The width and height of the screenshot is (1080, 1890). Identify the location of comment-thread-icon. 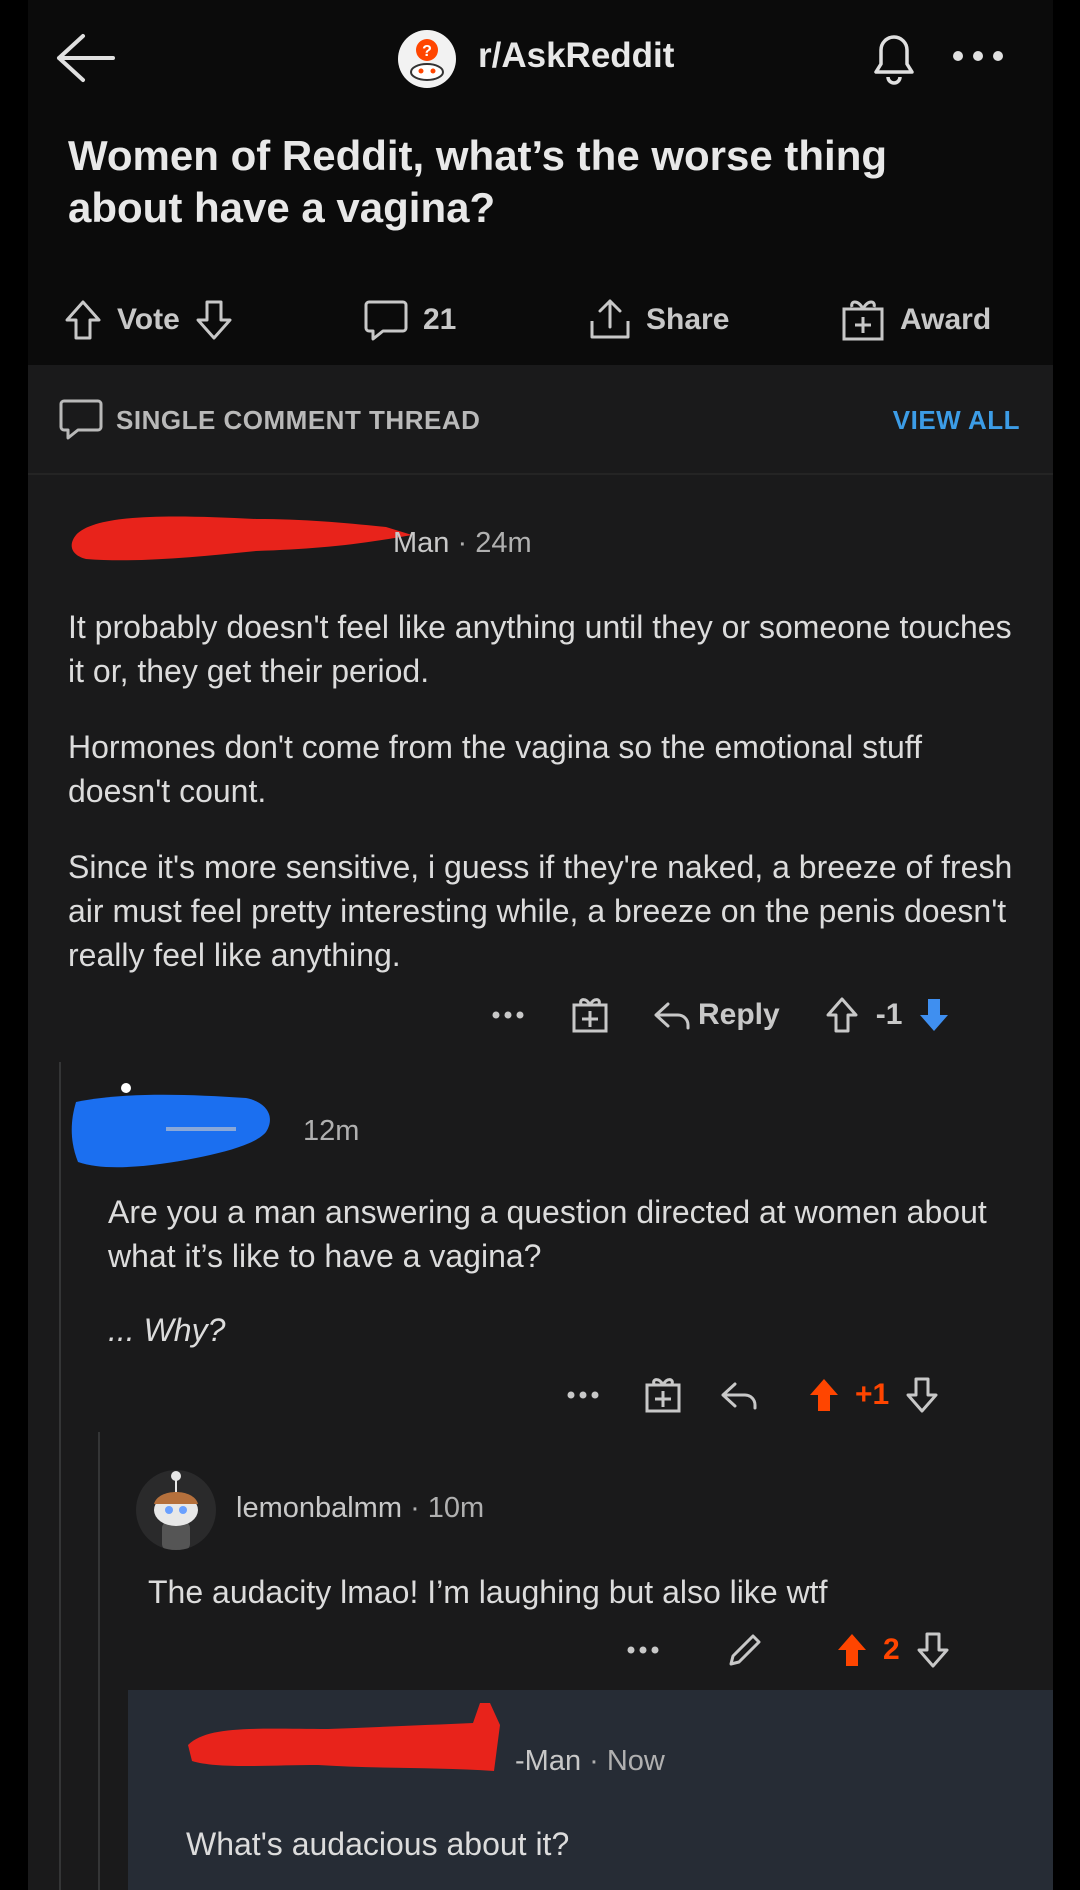
(81, 419).